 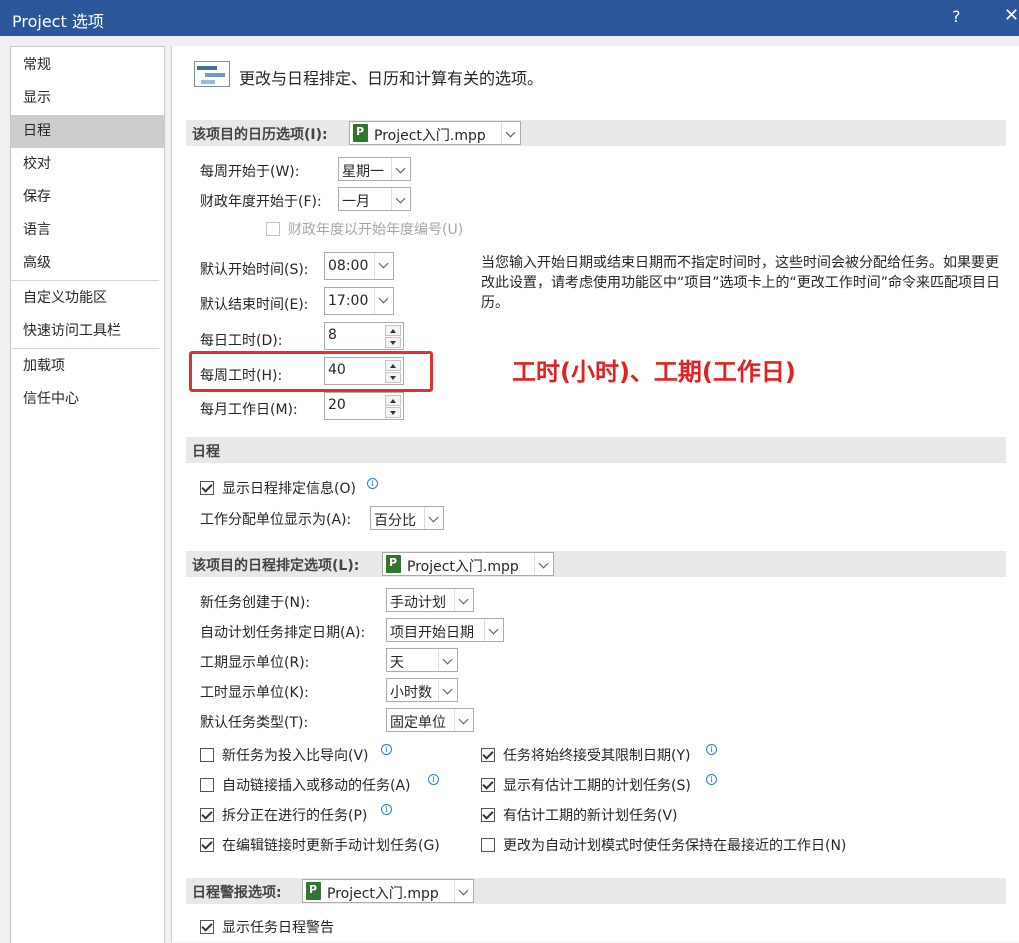 What do you see at coordinates (87, 131) in the screenshot?
I see `sidebar-item-schedule: 日程` at bounding box center [87, 131].